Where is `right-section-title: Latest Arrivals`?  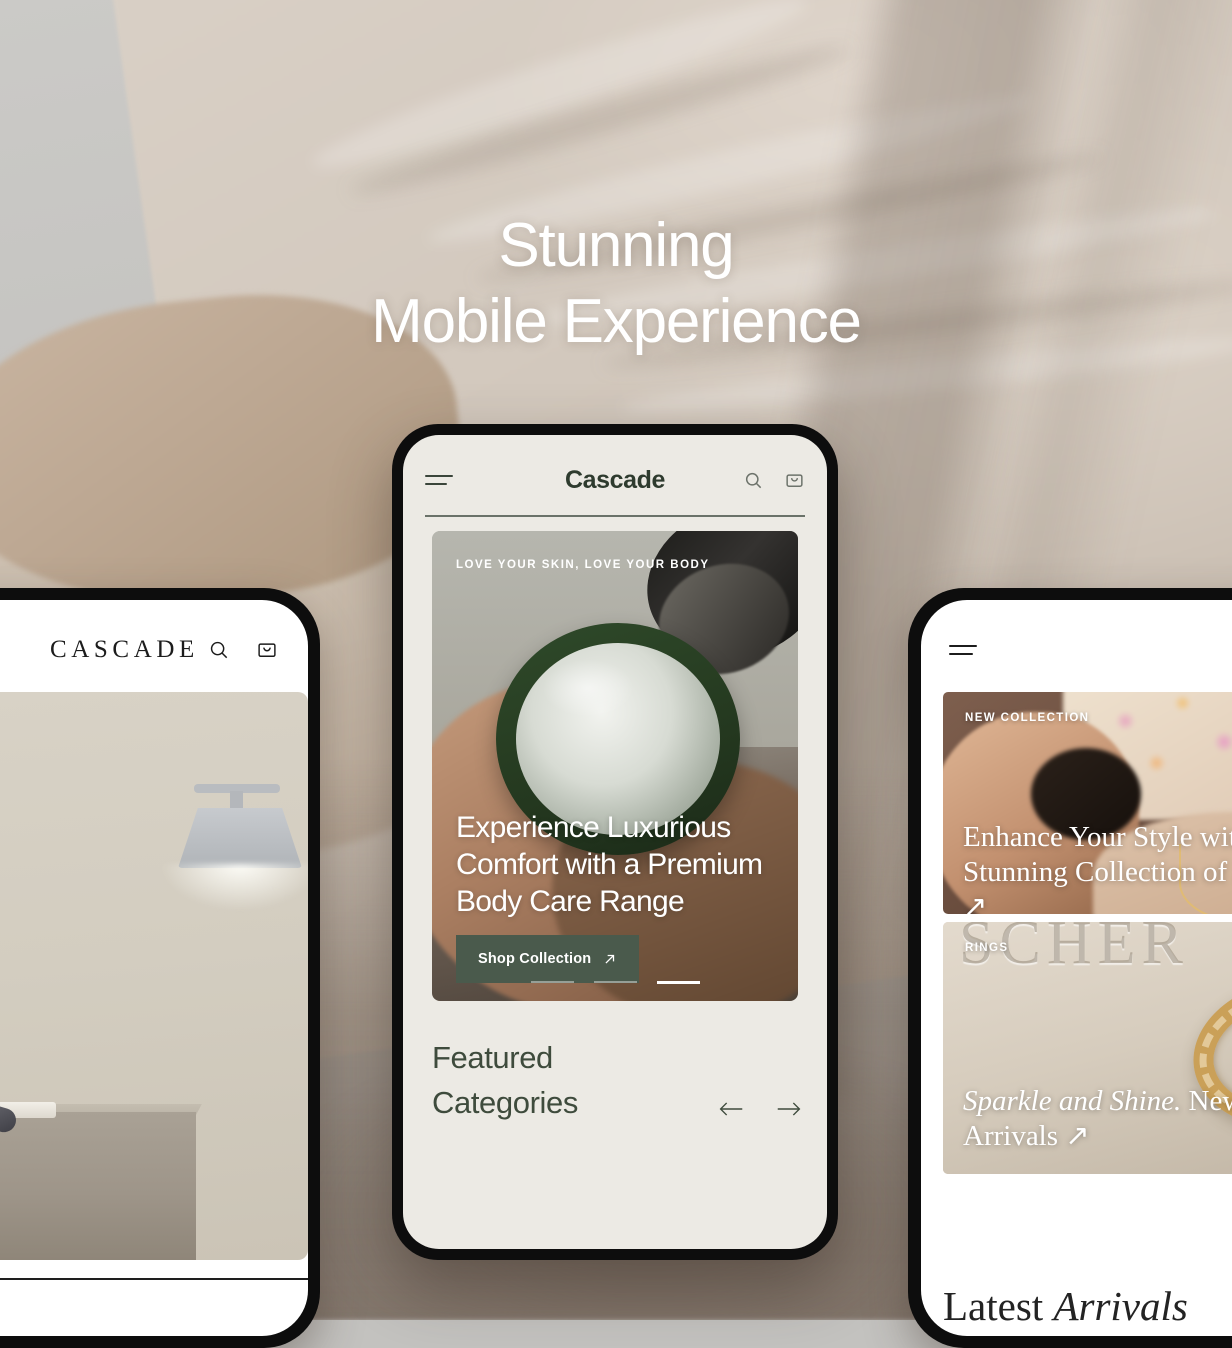
right-section-title: Latest Arrivals is located at coordinates (1065, 1306).